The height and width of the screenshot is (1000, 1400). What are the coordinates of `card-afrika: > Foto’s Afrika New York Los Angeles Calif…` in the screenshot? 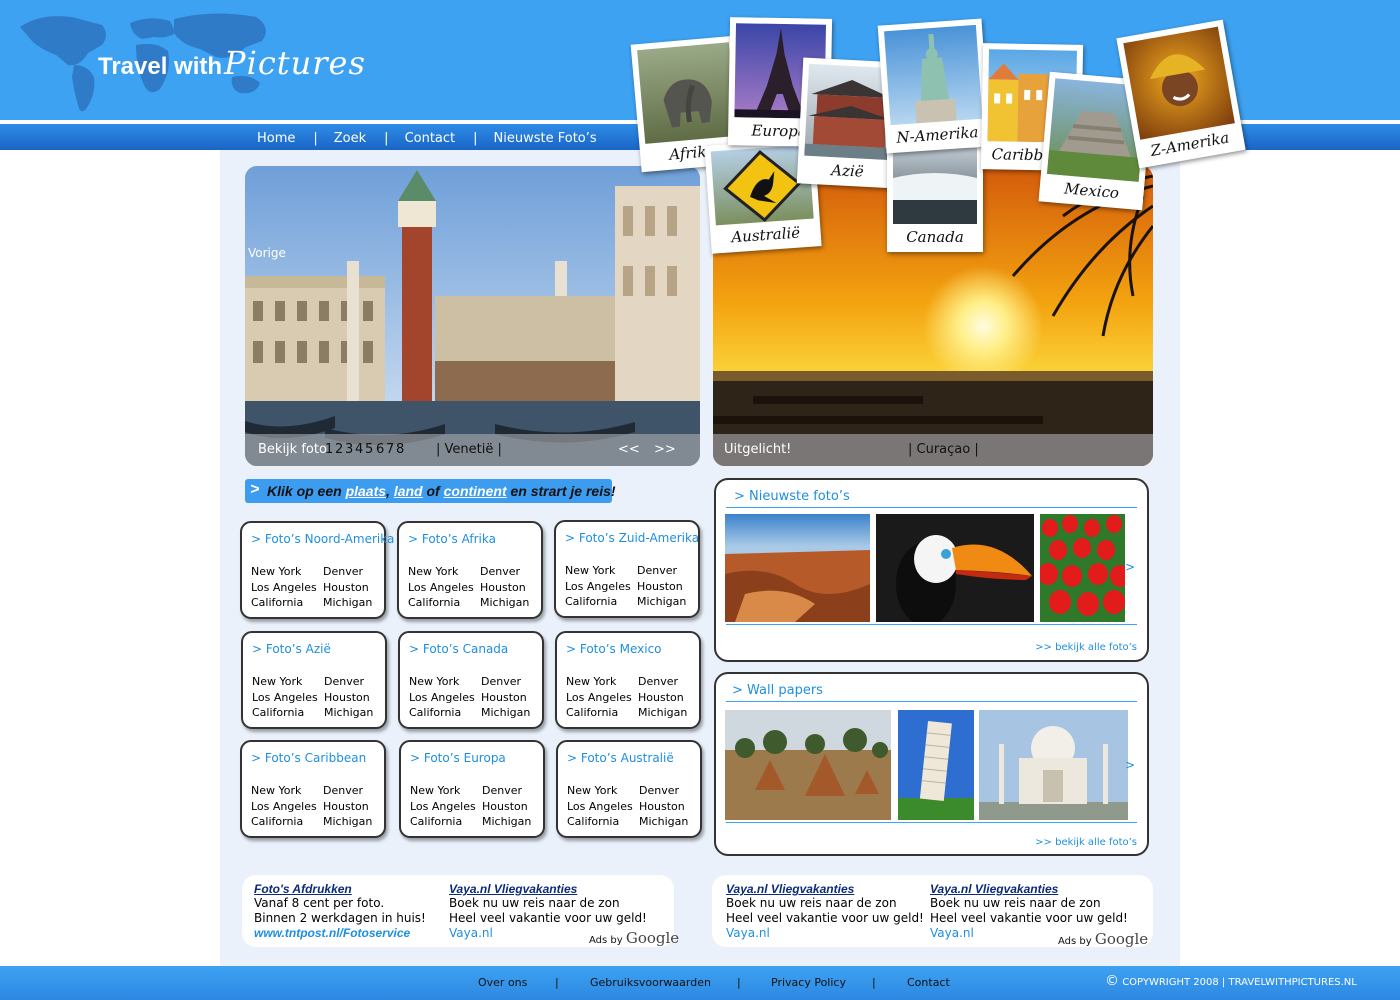 It's located at (470, 570).